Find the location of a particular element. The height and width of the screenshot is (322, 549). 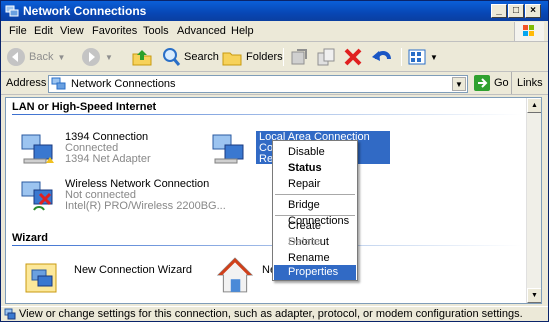

menu-tools: Tools is located at coordinates (156, 31).